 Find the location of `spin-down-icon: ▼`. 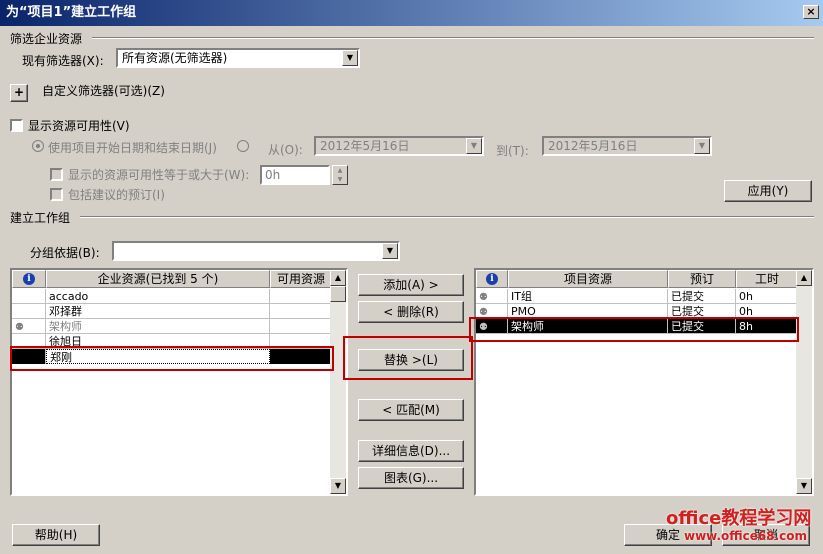

spin-down-icon: ▼ is located at coordinates (340, 179).